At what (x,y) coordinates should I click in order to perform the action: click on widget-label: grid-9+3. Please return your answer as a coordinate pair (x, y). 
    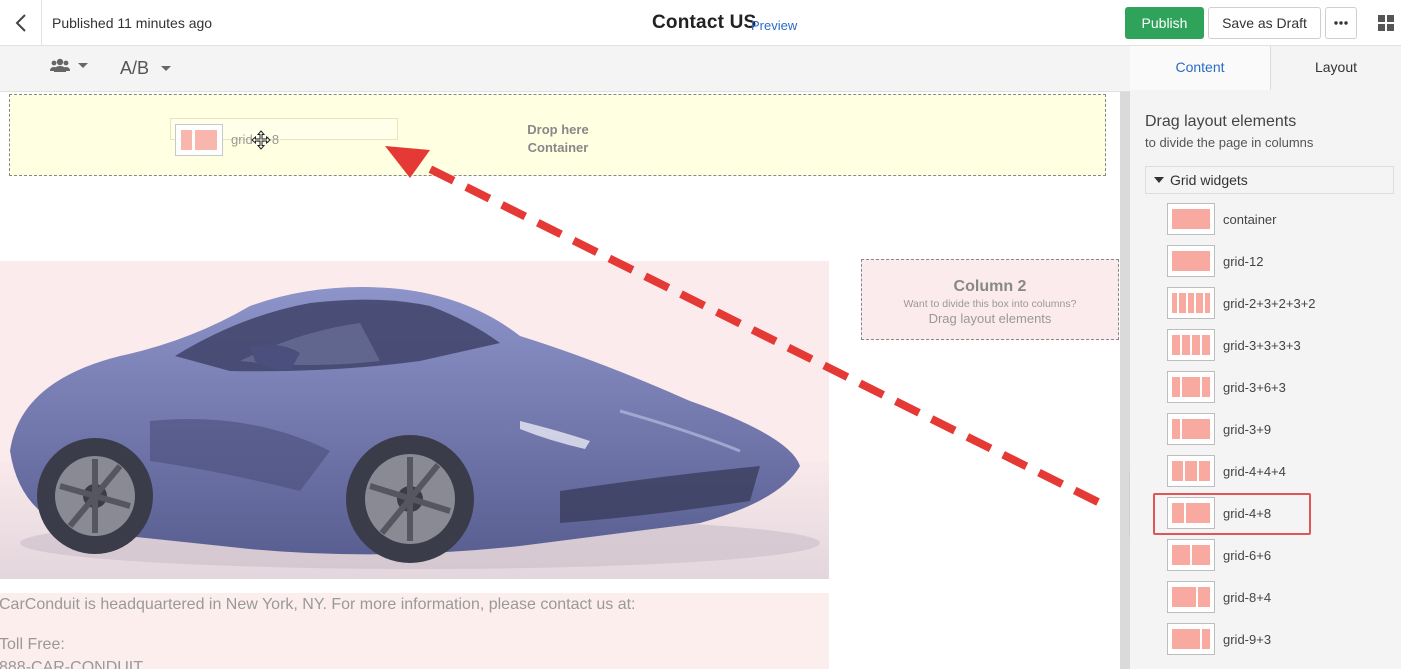
    Looking at the image, I should click on (1247, 639).